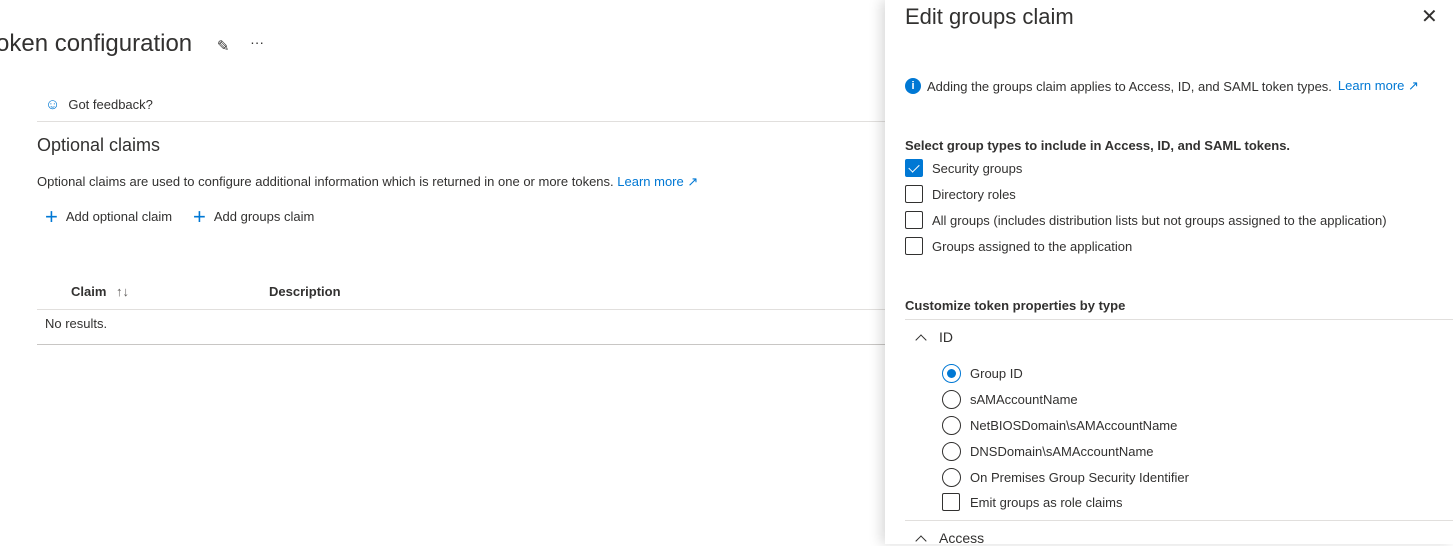  What do you see at coordinates (99, 104) in the screenshot?
I see `feedback-button: ☺ Got feedback?` at bounding box center [99, 104].